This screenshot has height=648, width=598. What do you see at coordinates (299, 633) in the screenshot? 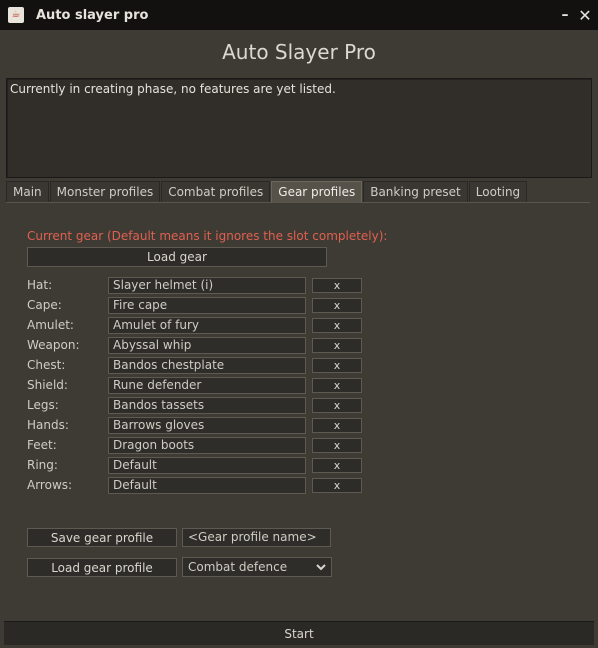
I see `start-button: Start` at bounding box center [299, 633].